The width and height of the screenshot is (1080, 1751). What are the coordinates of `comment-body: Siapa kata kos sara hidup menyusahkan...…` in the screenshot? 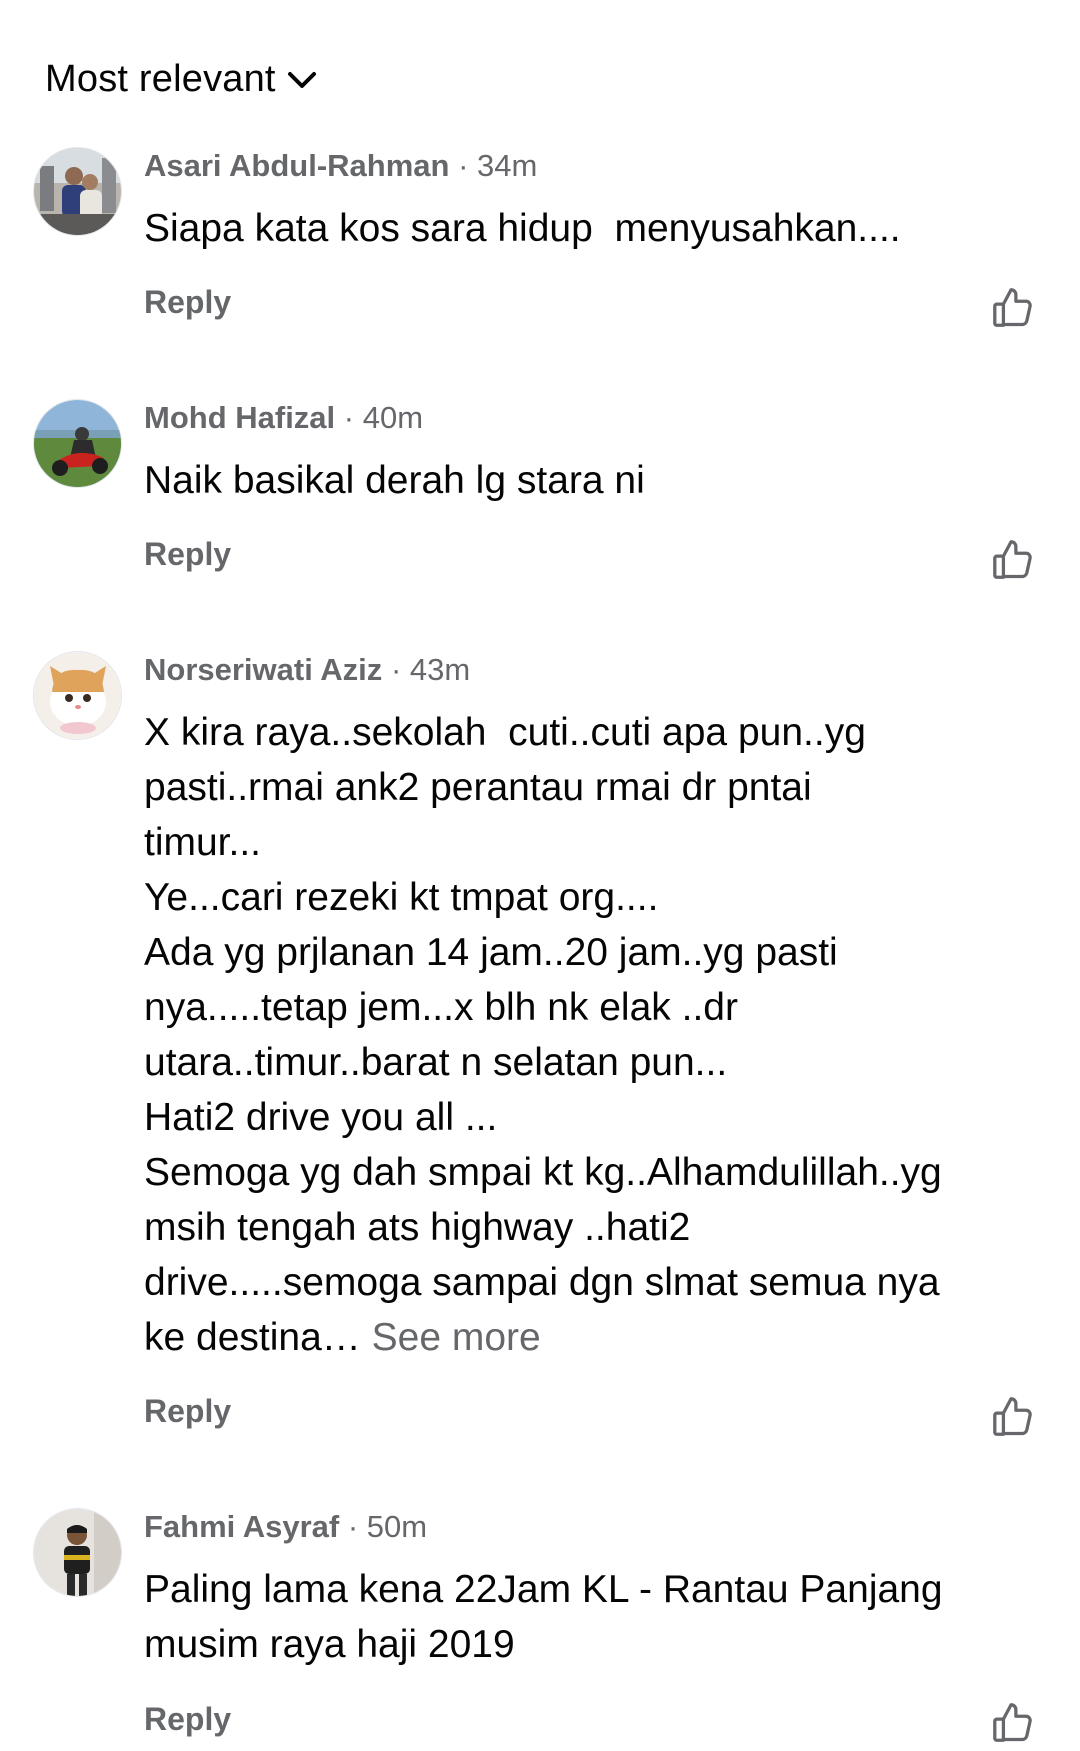 It's located at (522, 228).